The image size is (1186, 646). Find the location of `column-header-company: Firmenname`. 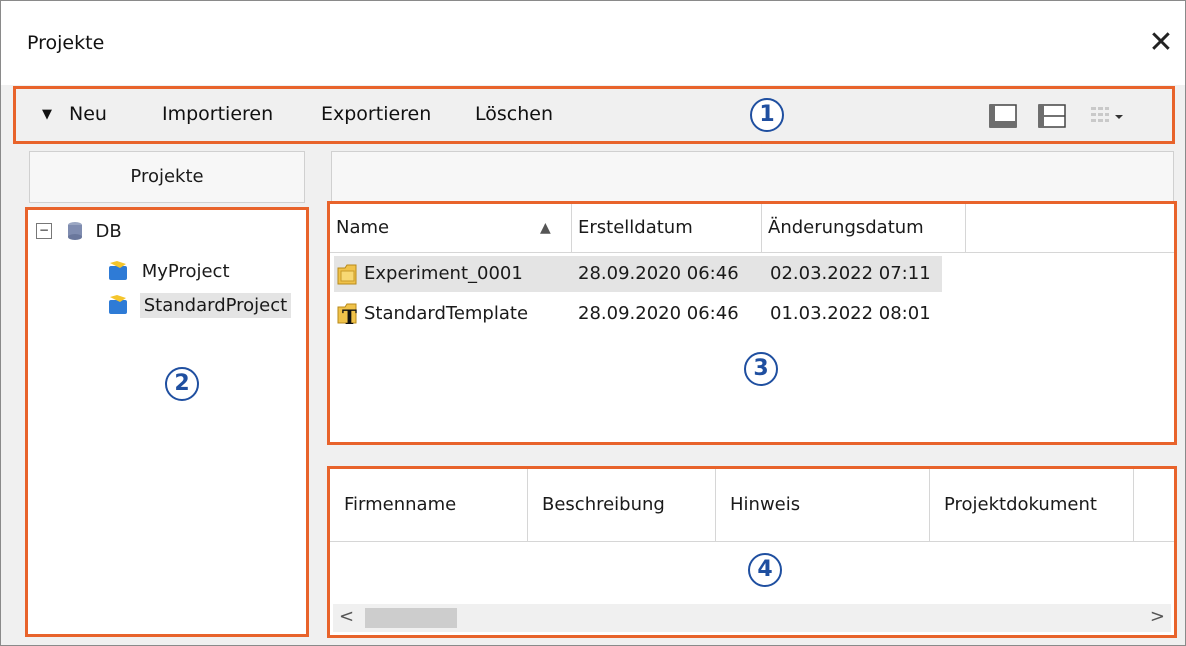

column-header-company: Firmenname is located at coordinates (429, 505).